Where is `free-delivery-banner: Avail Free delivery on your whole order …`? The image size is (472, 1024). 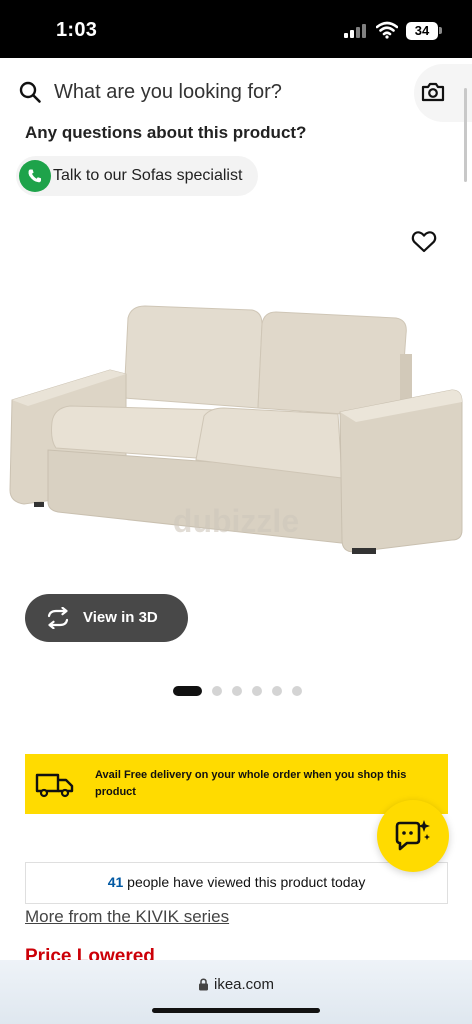
free-delivery-banner: Avail Free delivery on your whole order … is located at coordinates (236, 784).